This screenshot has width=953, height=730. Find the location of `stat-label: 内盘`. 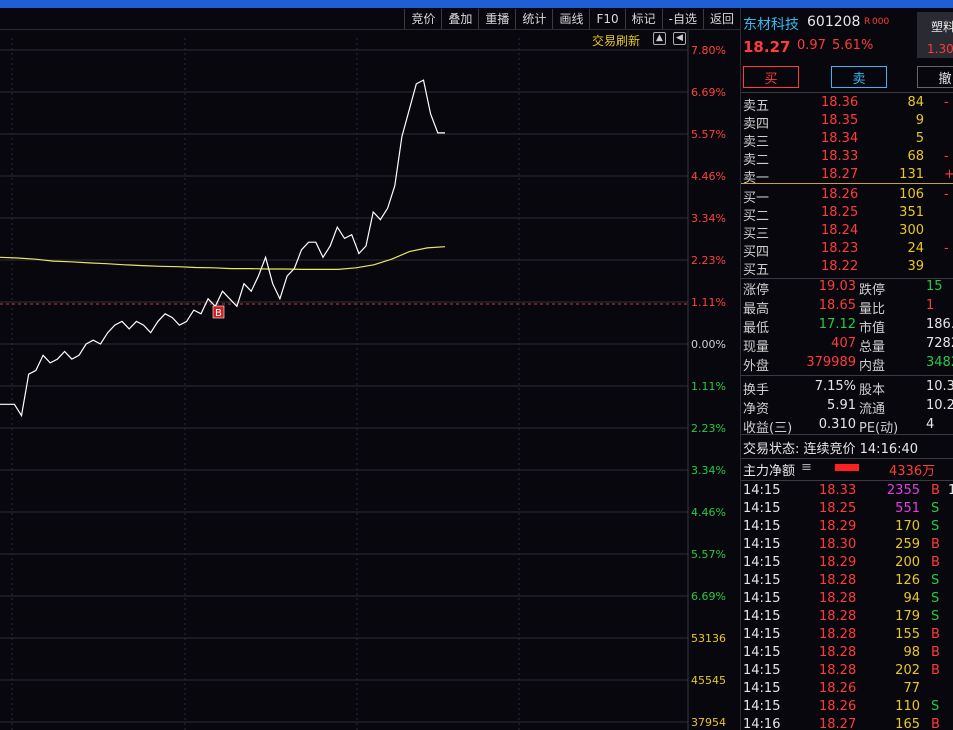

stat-label: 内盘 is located at coordinates (872, 366).